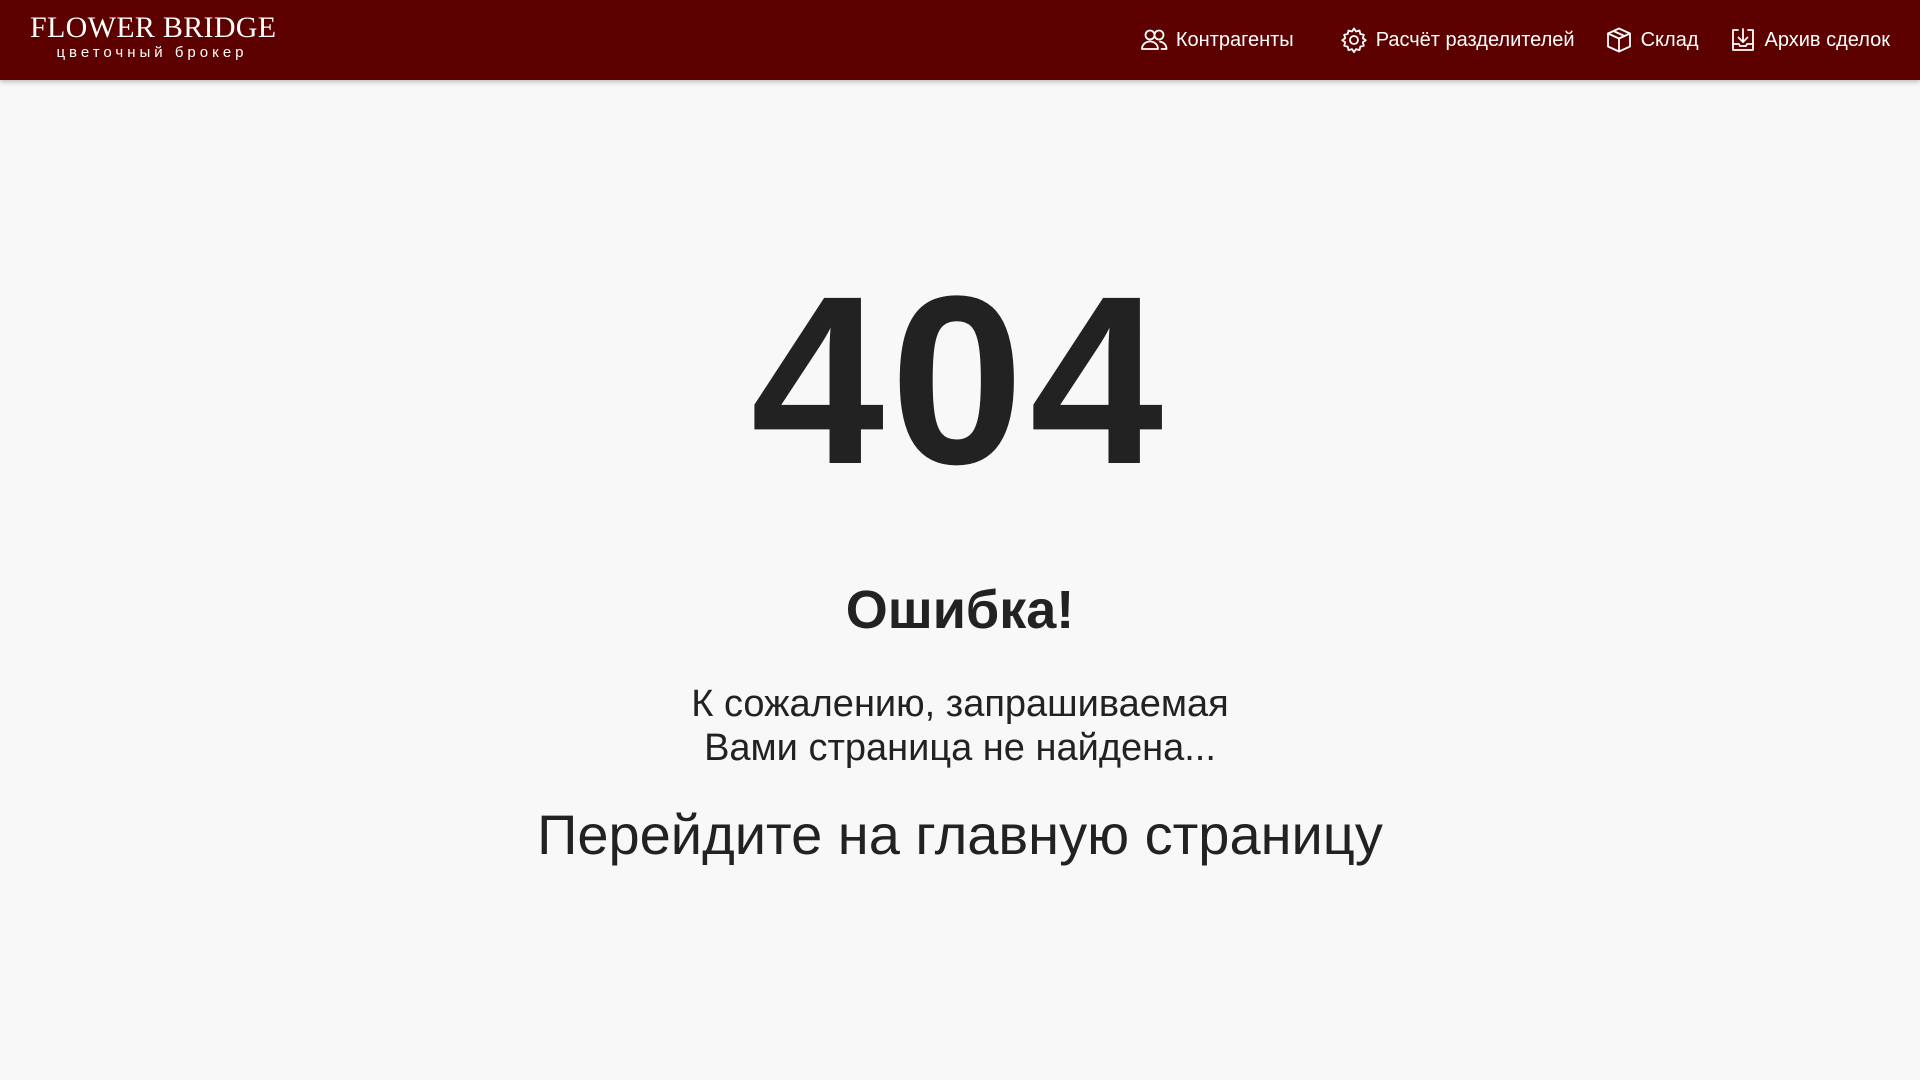 The width and height of the screenshot is (1920, 1080). What do you see at coordinates (1669, 39) in the screenshot?
I see `nav-label-warehouse: Склад` at bounding box center [1669, 39].